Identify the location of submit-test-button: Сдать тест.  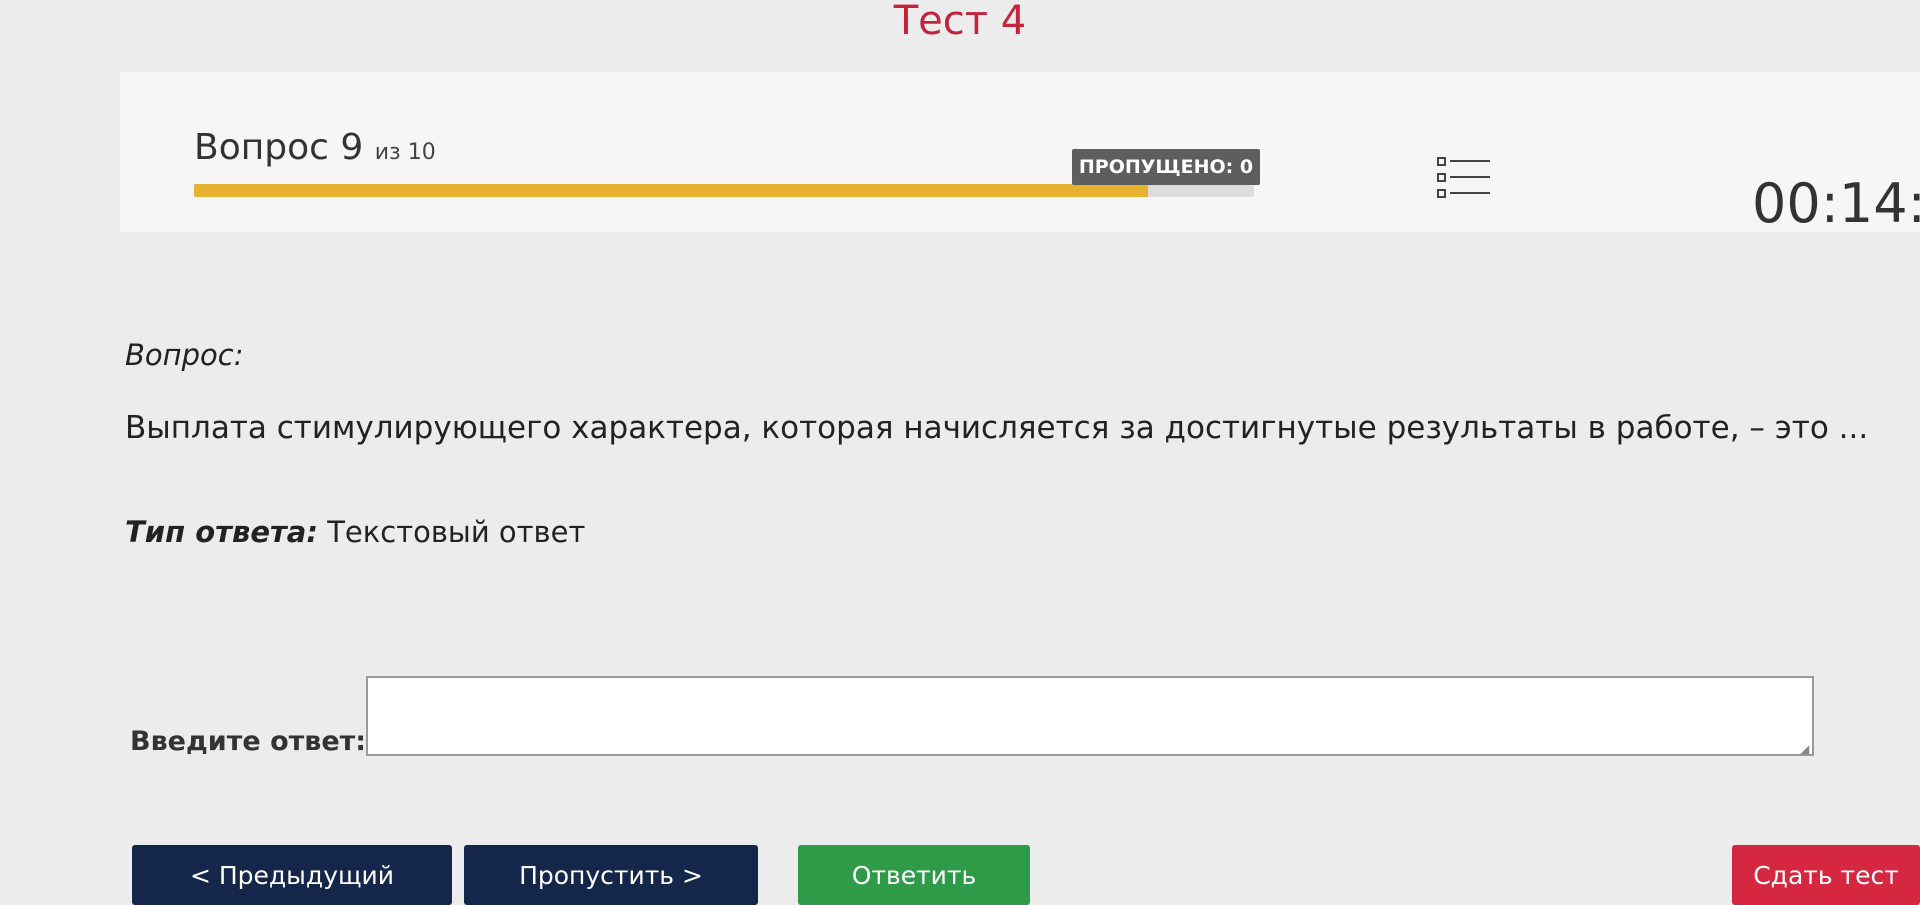
(1826, 875).